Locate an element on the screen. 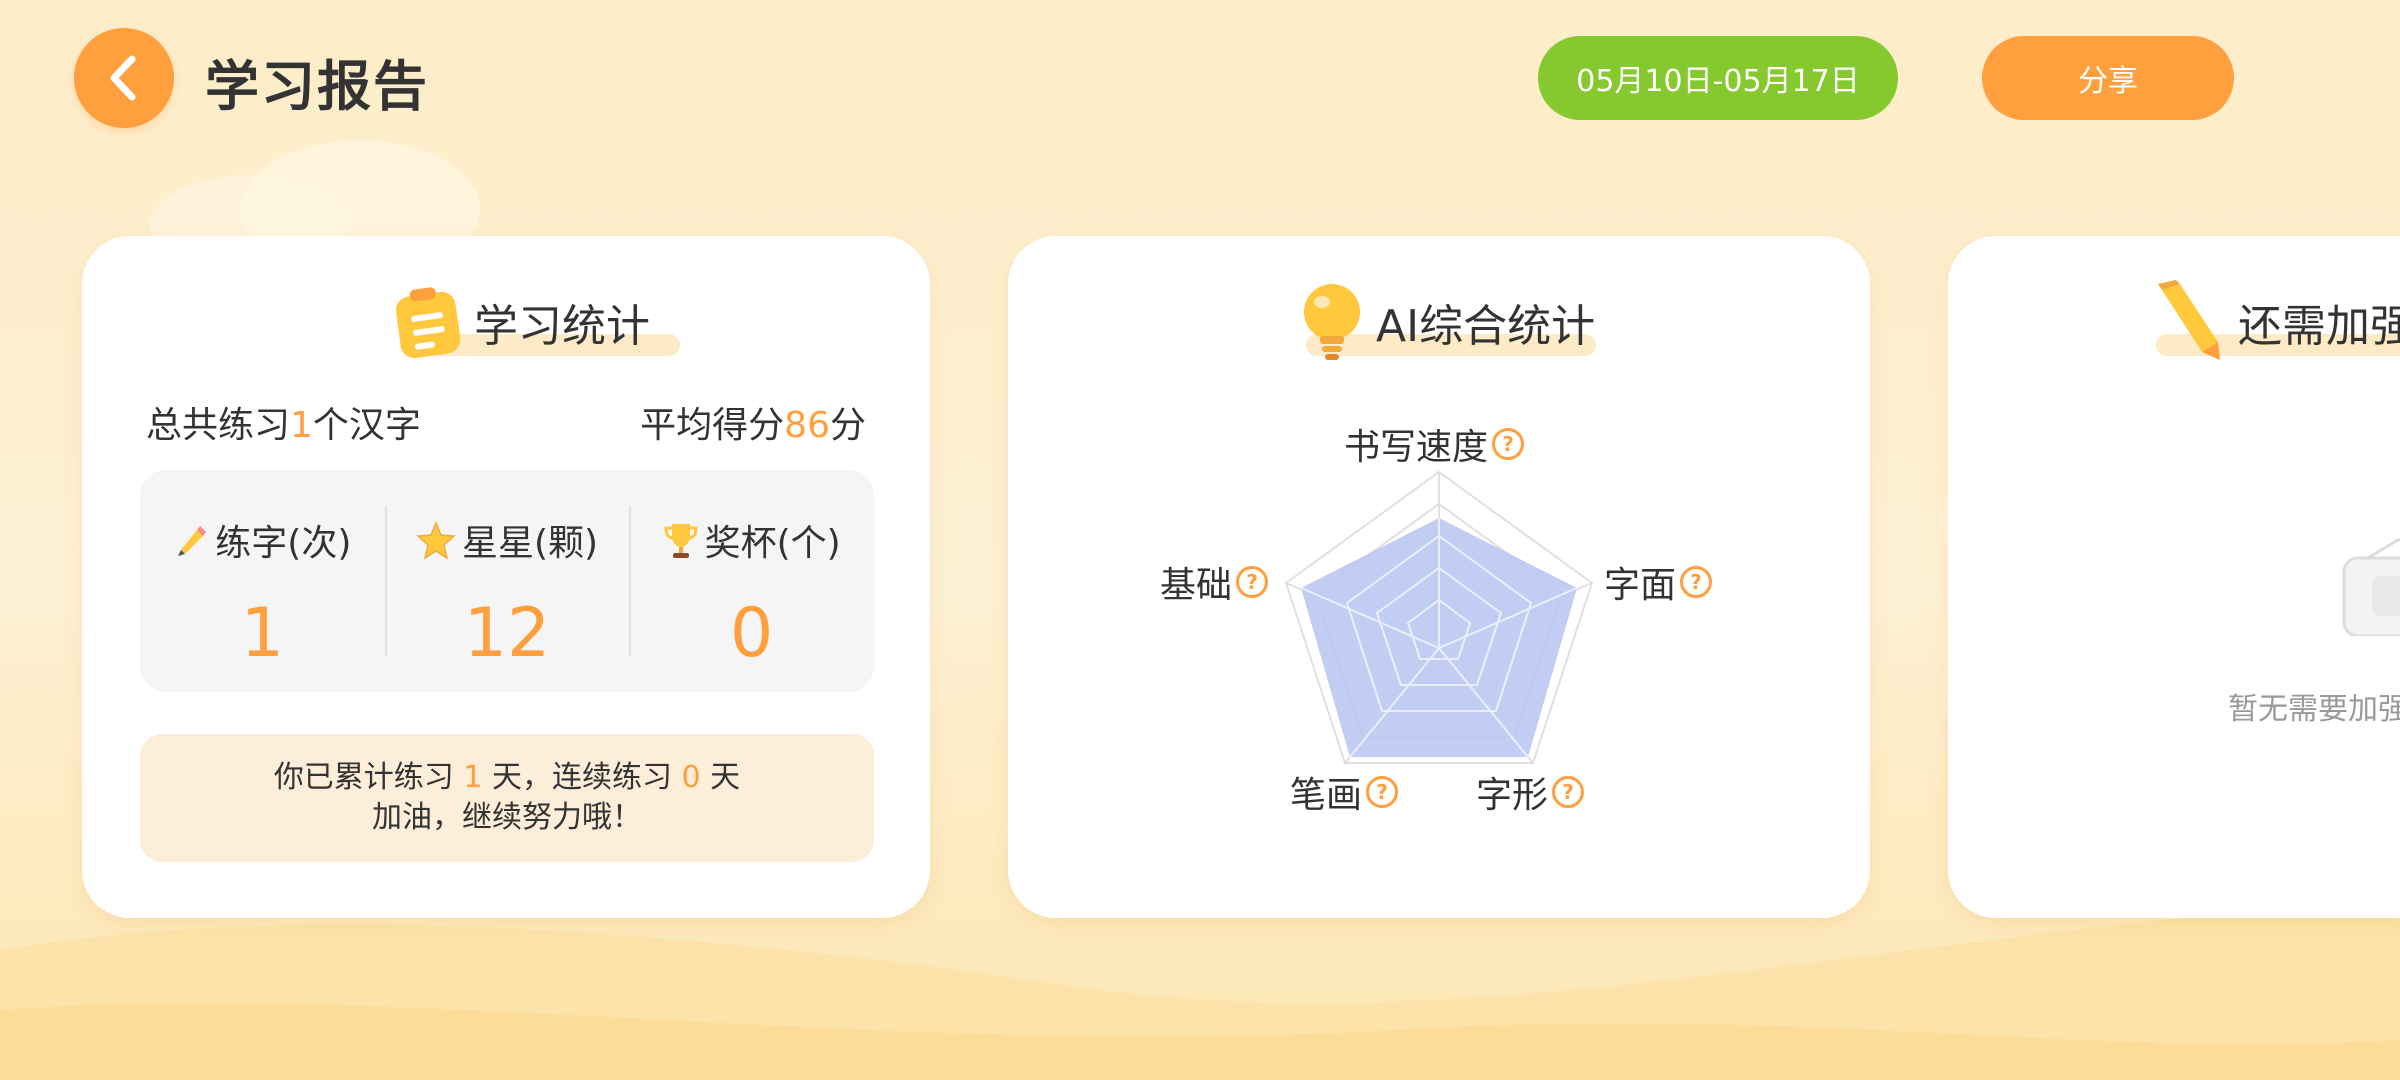 The width and height of the screenshot is (2400, 1080). stat-practice: 练字(次) 1 is located at coordinates (262, 581).